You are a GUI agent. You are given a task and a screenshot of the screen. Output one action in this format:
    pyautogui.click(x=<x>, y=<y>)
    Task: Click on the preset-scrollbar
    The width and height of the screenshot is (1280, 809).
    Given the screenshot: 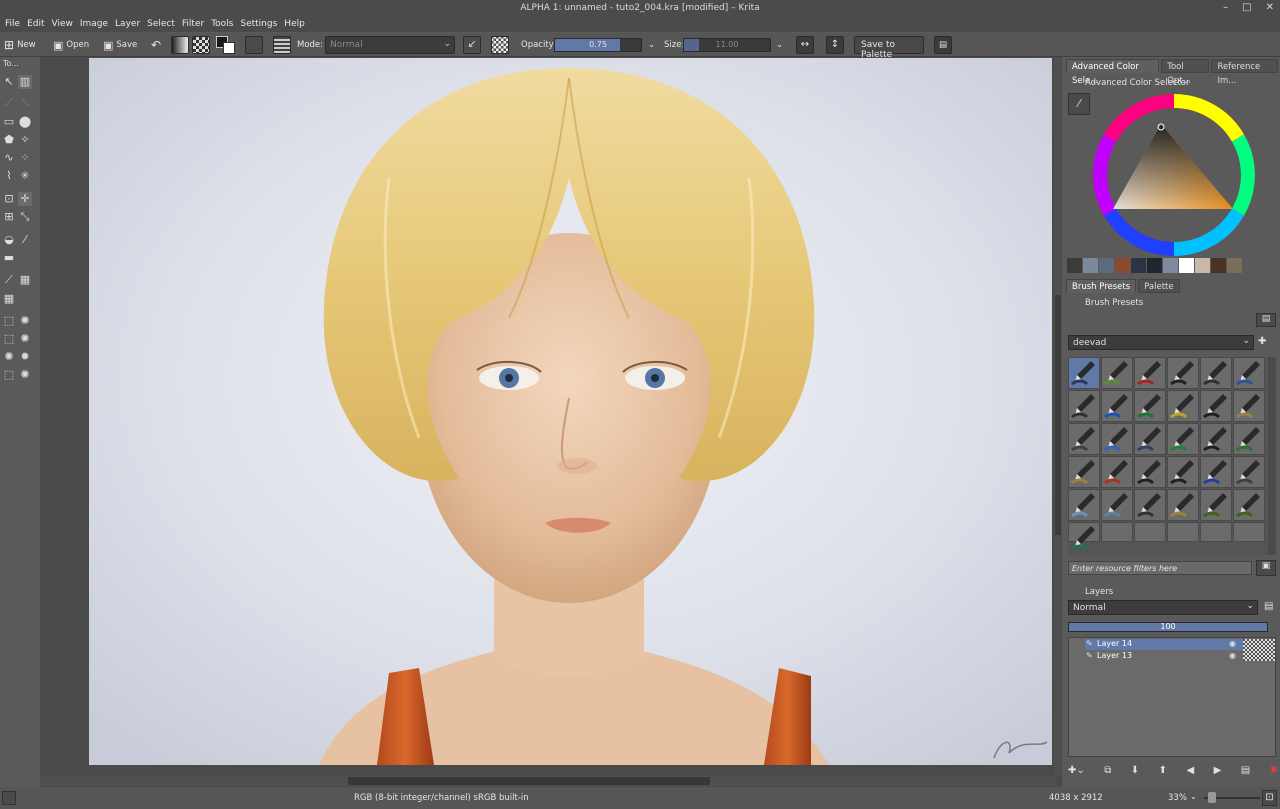 What is the action you would take?
    pyautogui.click(x=1272, y=456)
    